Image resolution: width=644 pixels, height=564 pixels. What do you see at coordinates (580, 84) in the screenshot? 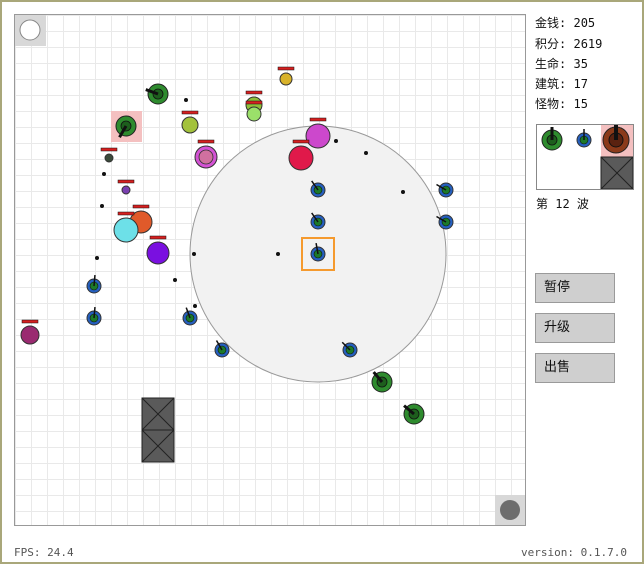
I see `buildings-value: 17` at bounding box center [580, 84].